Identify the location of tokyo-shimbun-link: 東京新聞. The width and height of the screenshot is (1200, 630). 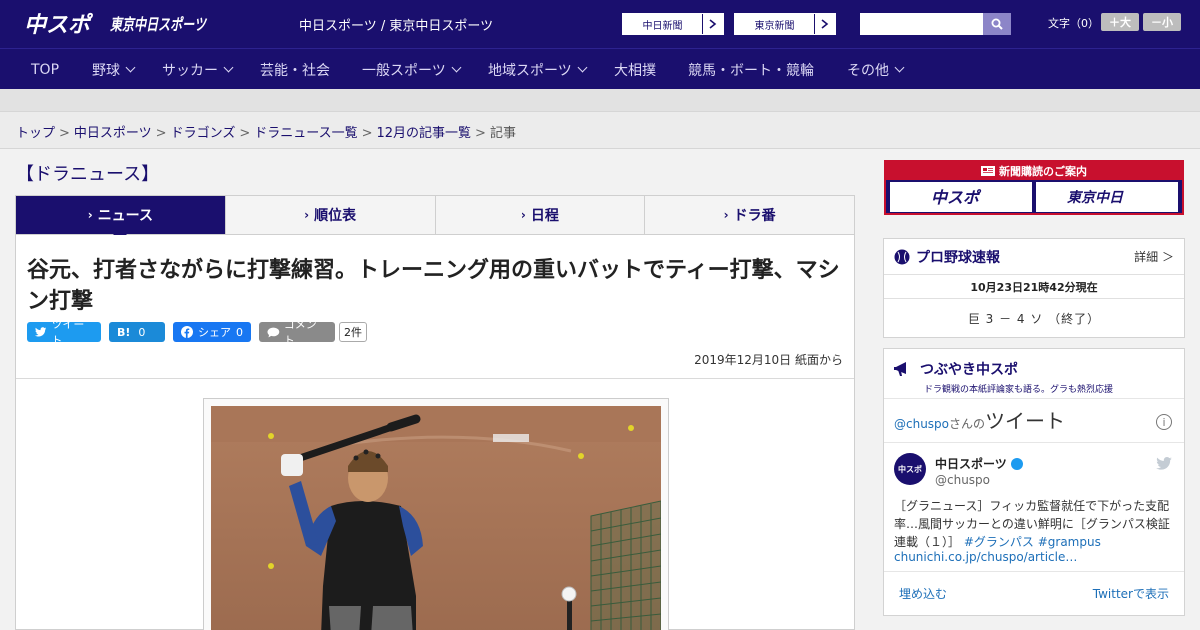
(785, 24).